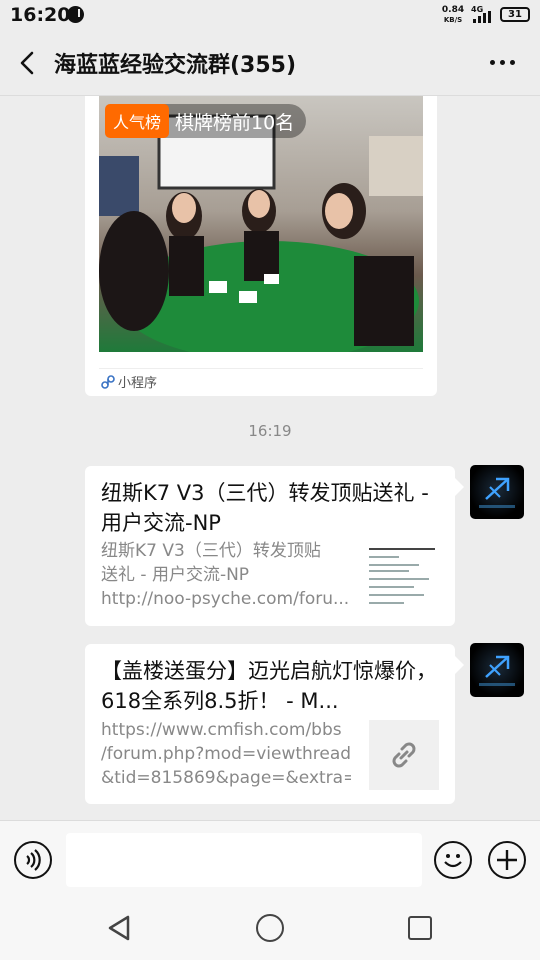 Image resolution: width=540 pixels, height=960 pixels. I want to click on mini-program-footer: 小程序, so click(129, 381).